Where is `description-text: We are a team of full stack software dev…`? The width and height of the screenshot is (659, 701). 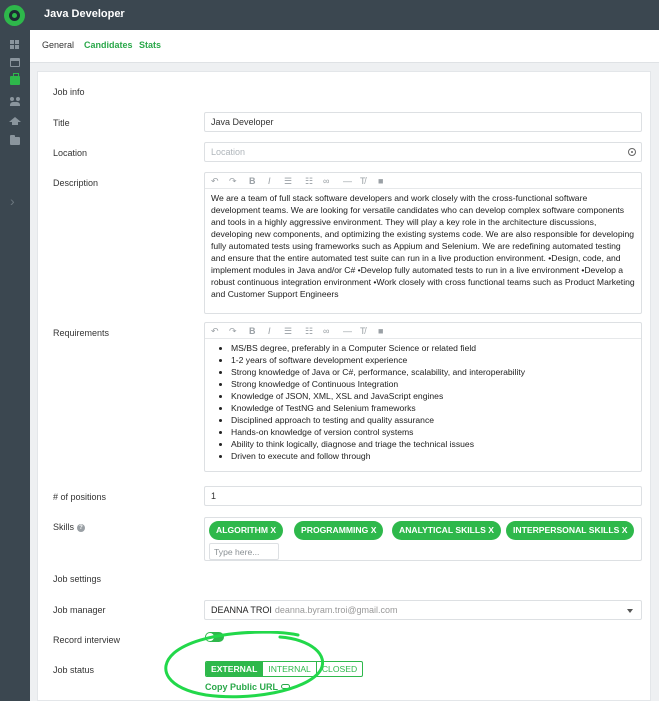 description-text: We are a team of full stack software dev… is located at coordinates (423, 246).